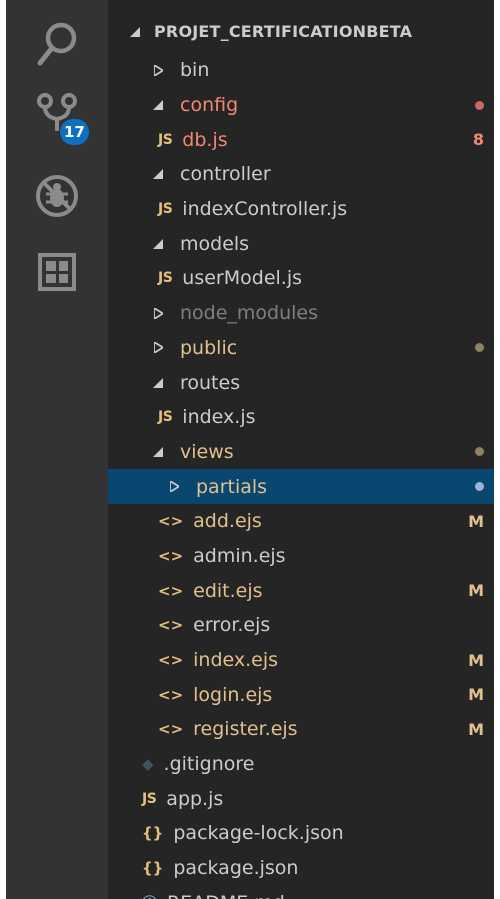  Describe the element at coordinates (236, 660) in the screenshot. I see `tree-item-label: index.ejs` at that location.